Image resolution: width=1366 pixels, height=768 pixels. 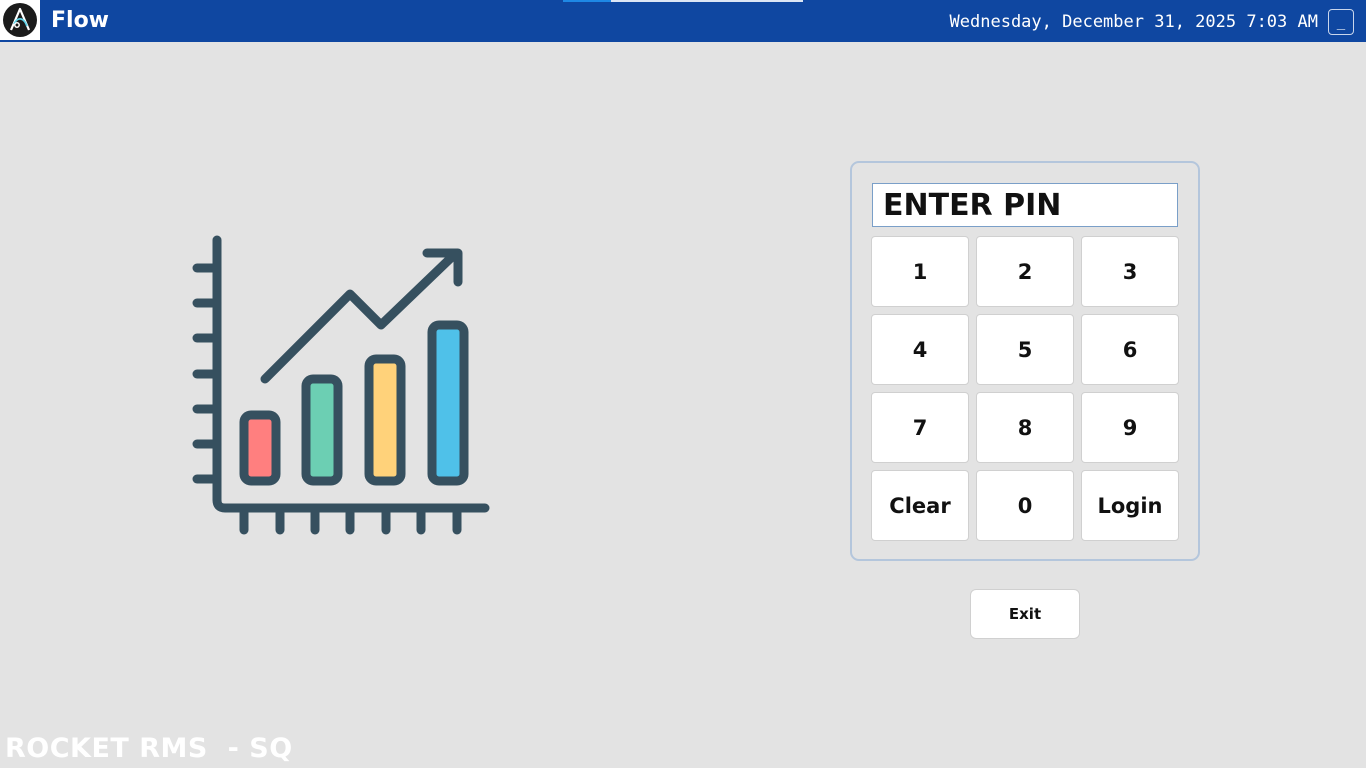 I want to click on app-title: Flow, so click(x=80, y=20).